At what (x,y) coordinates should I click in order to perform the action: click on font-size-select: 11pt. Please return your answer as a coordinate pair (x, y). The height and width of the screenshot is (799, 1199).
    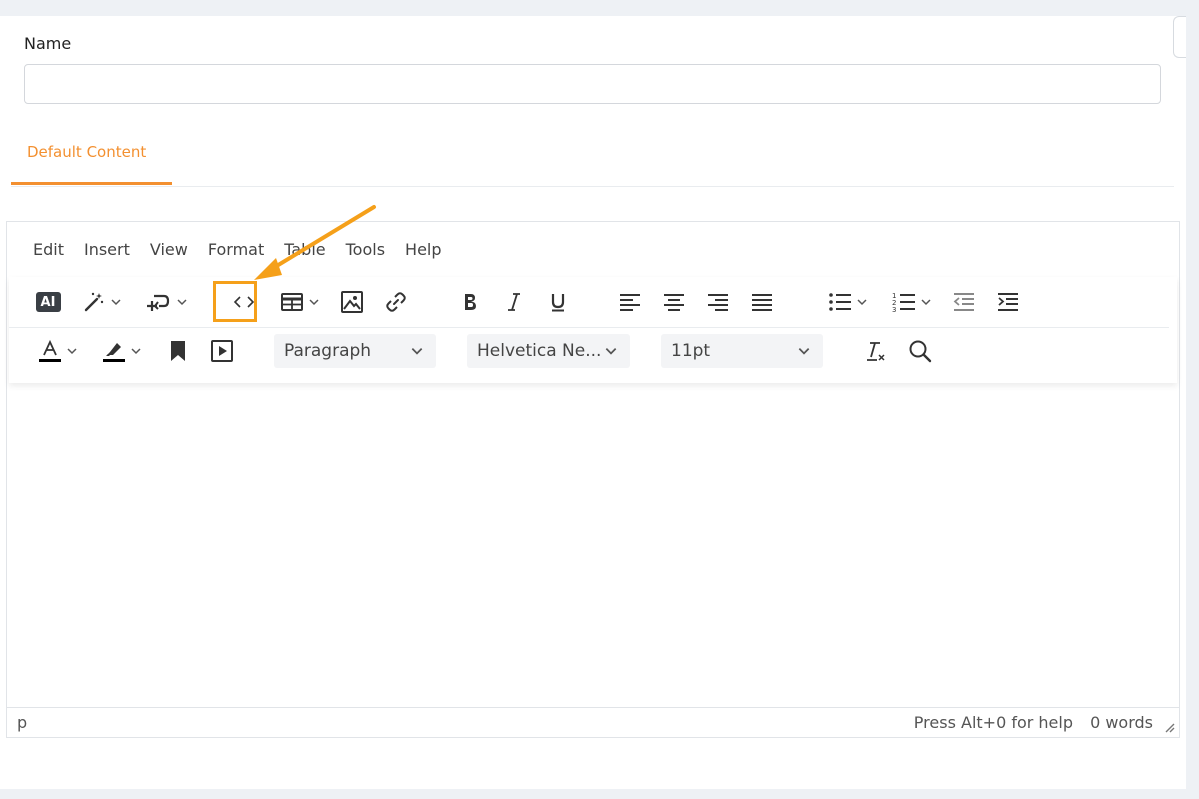
    Looking at the image, I should click on (742, 351).